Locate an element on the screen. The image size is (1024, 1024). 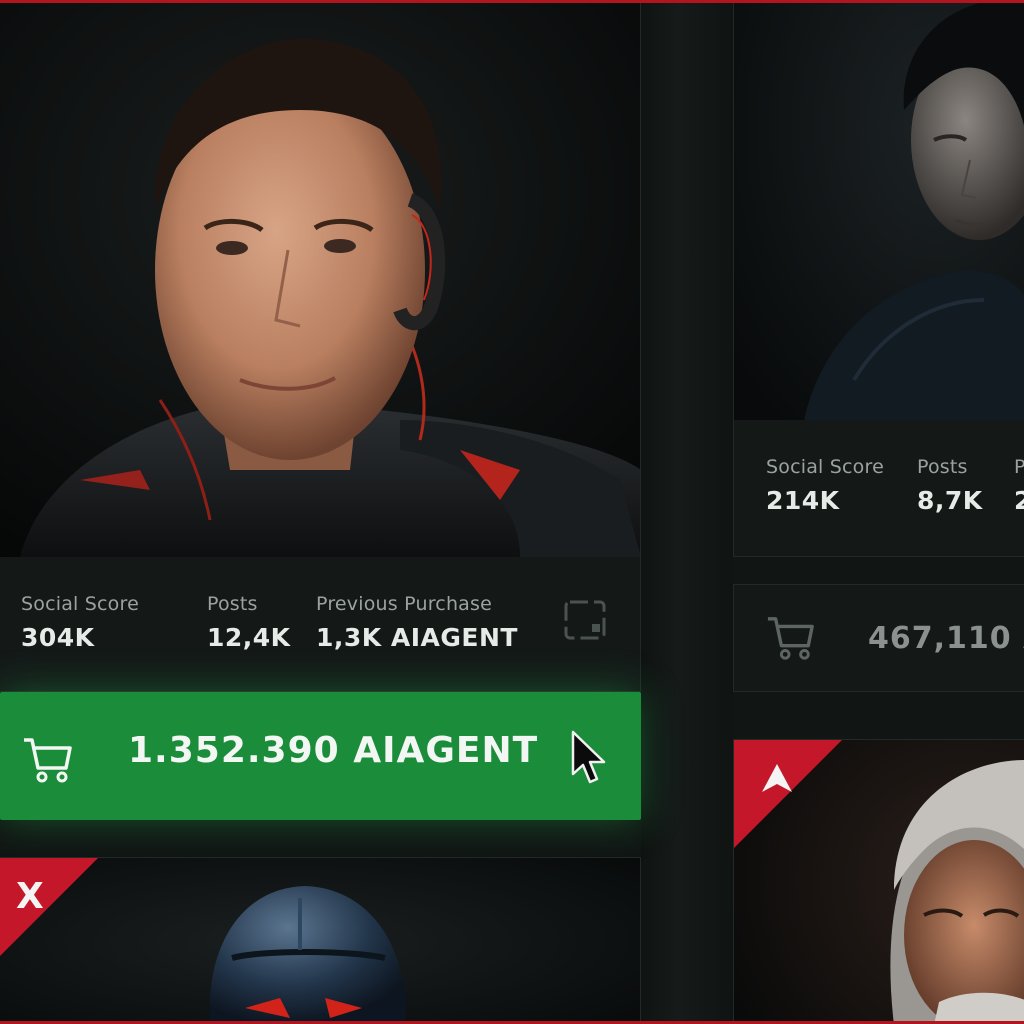
stat-previous-purchase: Previous Purchase 1,3K AIAGENT is located at coordinates (417, 622).